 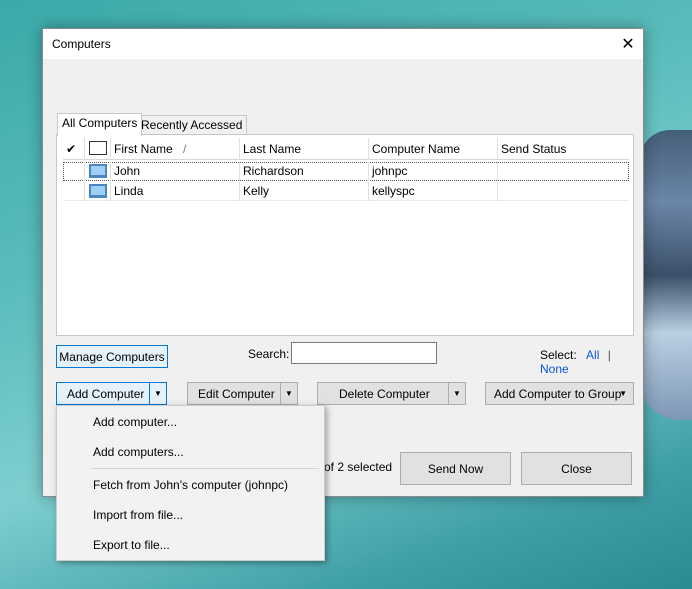 I want to click on cell-first-name: John, so click(x=175, y=171).